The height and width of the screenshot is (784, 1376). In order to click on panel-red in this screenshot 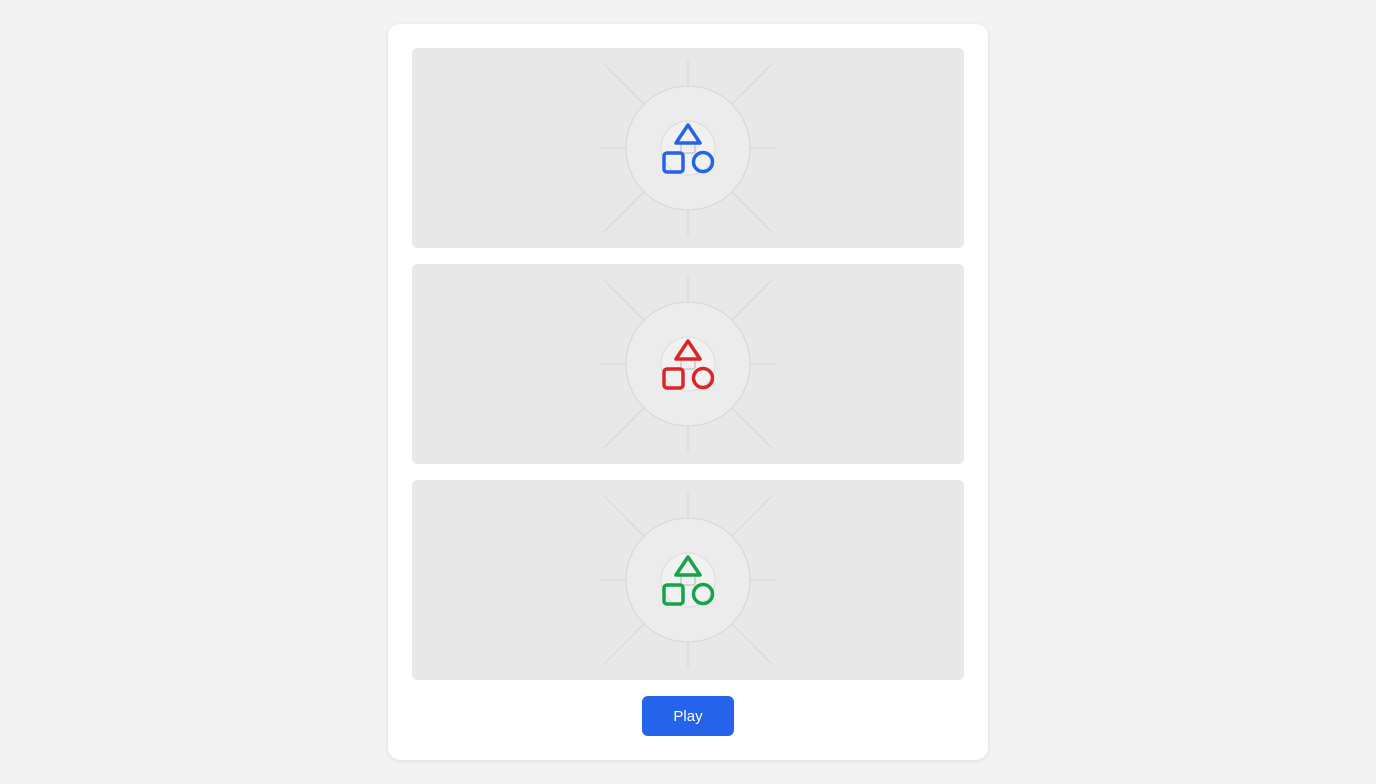, I will do `click(688, 364)`.